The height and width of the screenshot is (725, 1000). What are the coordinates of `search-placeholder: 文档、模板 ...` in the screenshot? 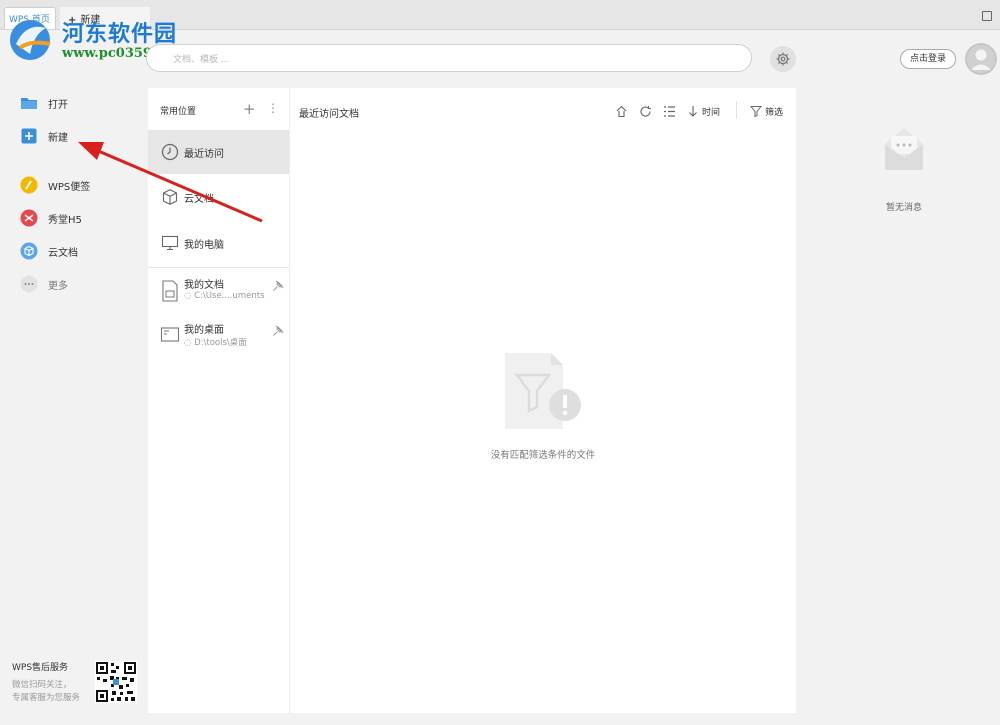 It's located at (201, 60).